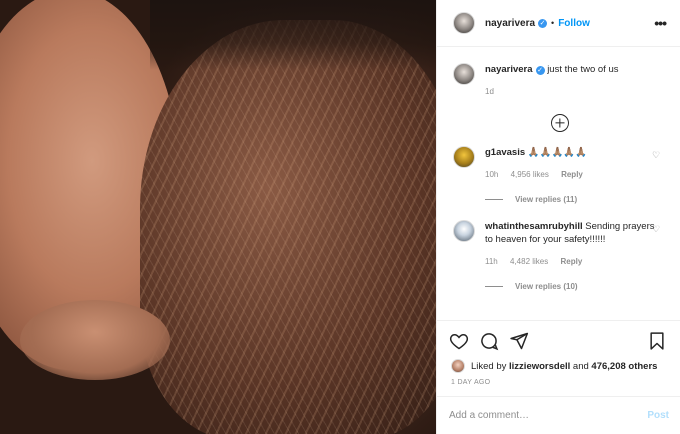 The width and height of the screenshot is (680, 434). What do you see at coordinates (546, 286) in the screenshot?
I see `view-replies-label: View replies (10)` at bounding box center [546, 286].